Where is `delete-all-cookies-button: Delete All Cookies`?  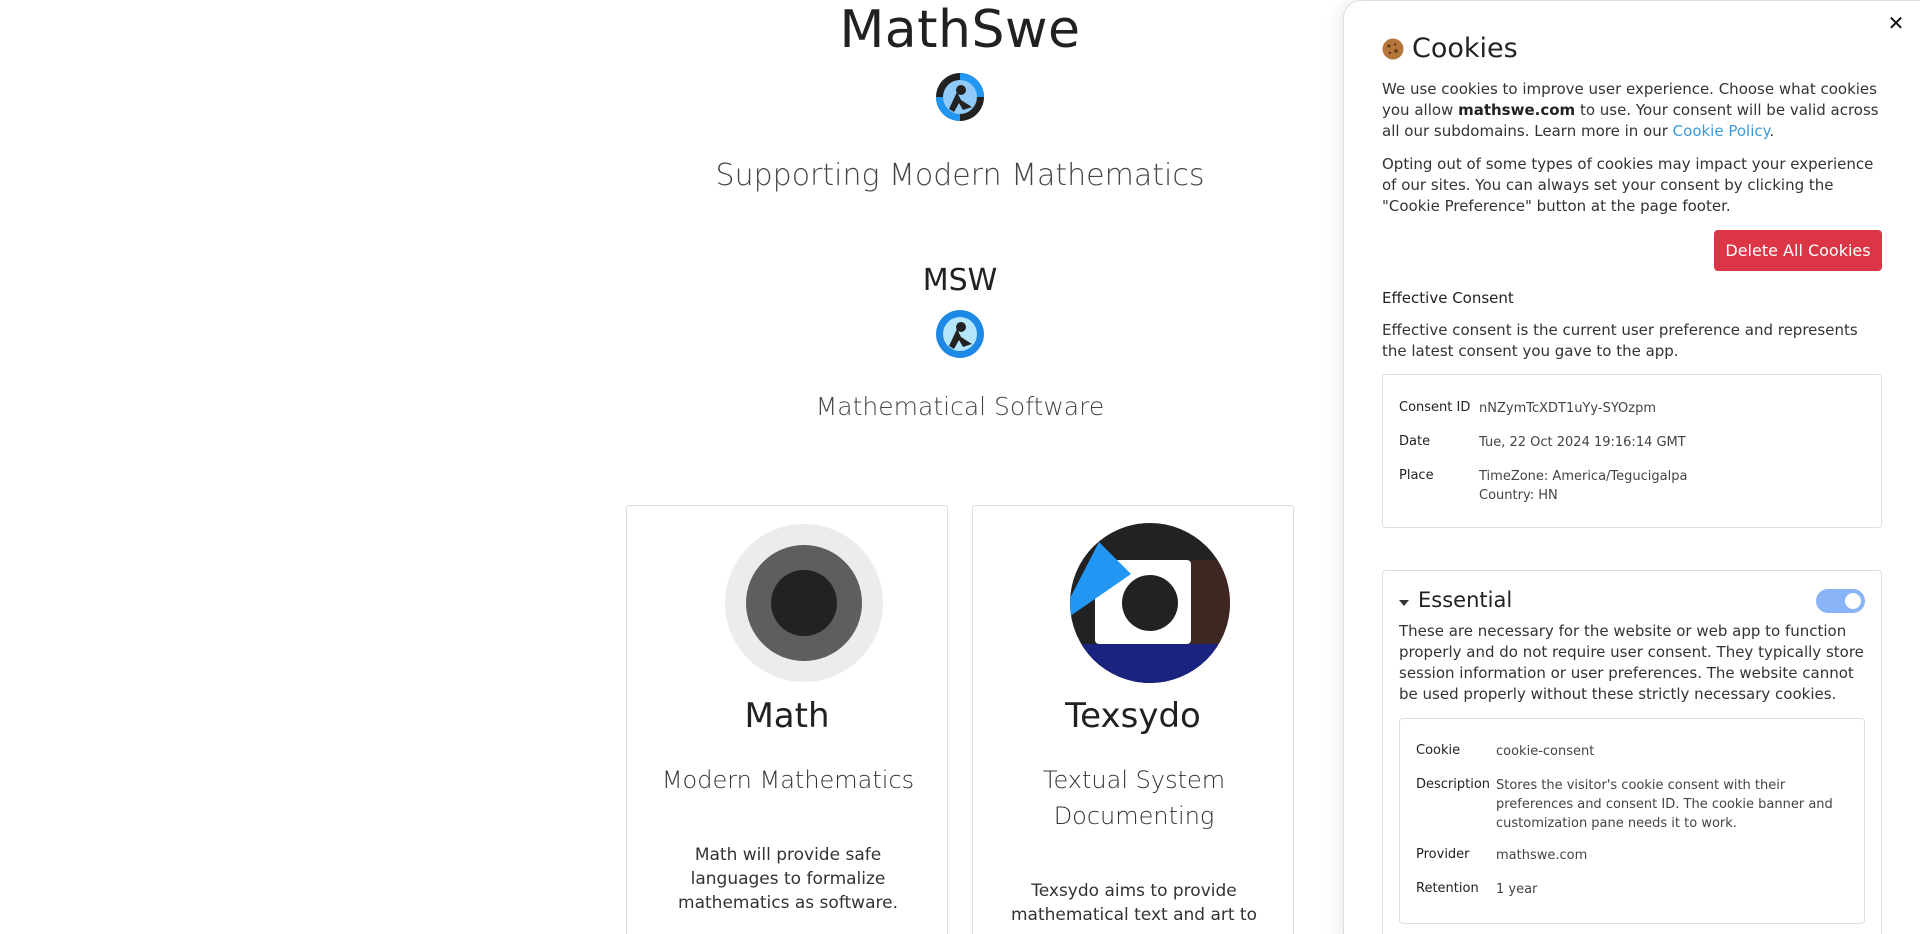 delete-all-cookies-button: Delete All Cookies is located at coordinates (1798, 250).